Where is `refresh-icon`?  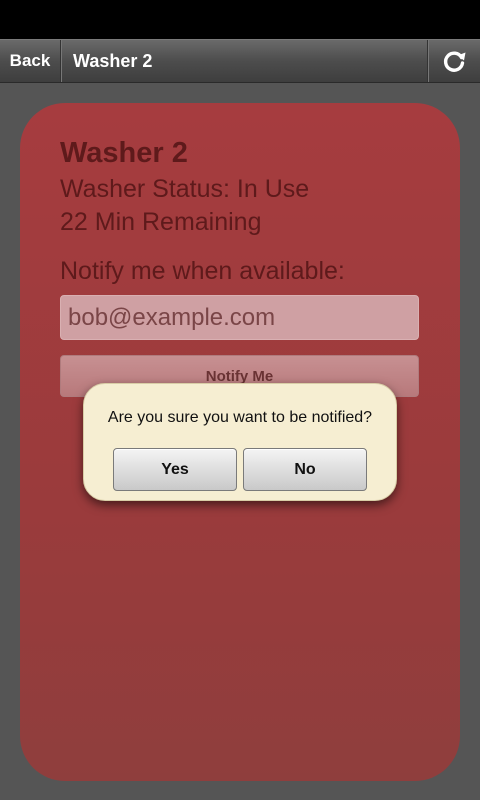
refresh-icon is located at coordinates (454, 61).